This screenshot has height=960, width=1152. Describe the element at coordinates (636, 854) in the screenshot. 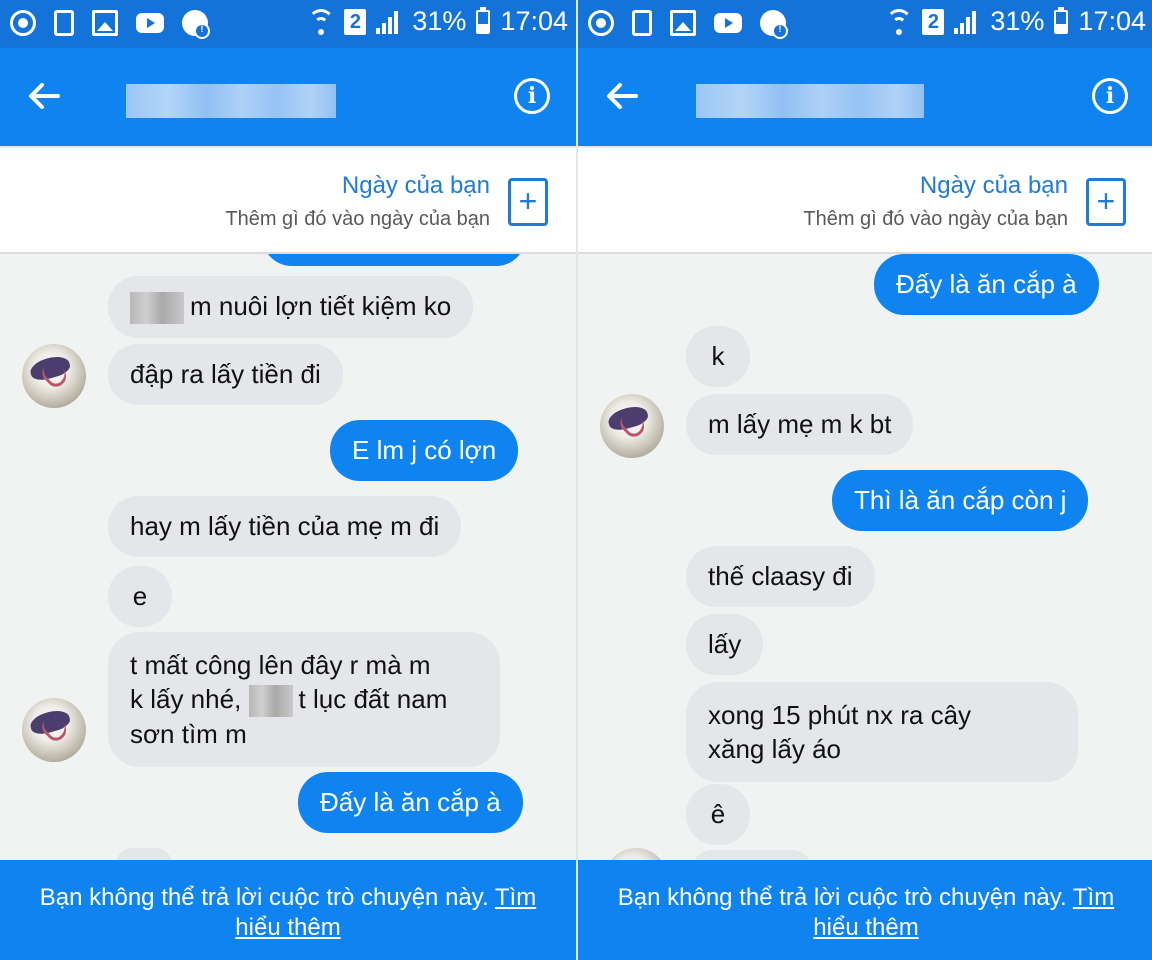

I see `avatar-partial` at that location.